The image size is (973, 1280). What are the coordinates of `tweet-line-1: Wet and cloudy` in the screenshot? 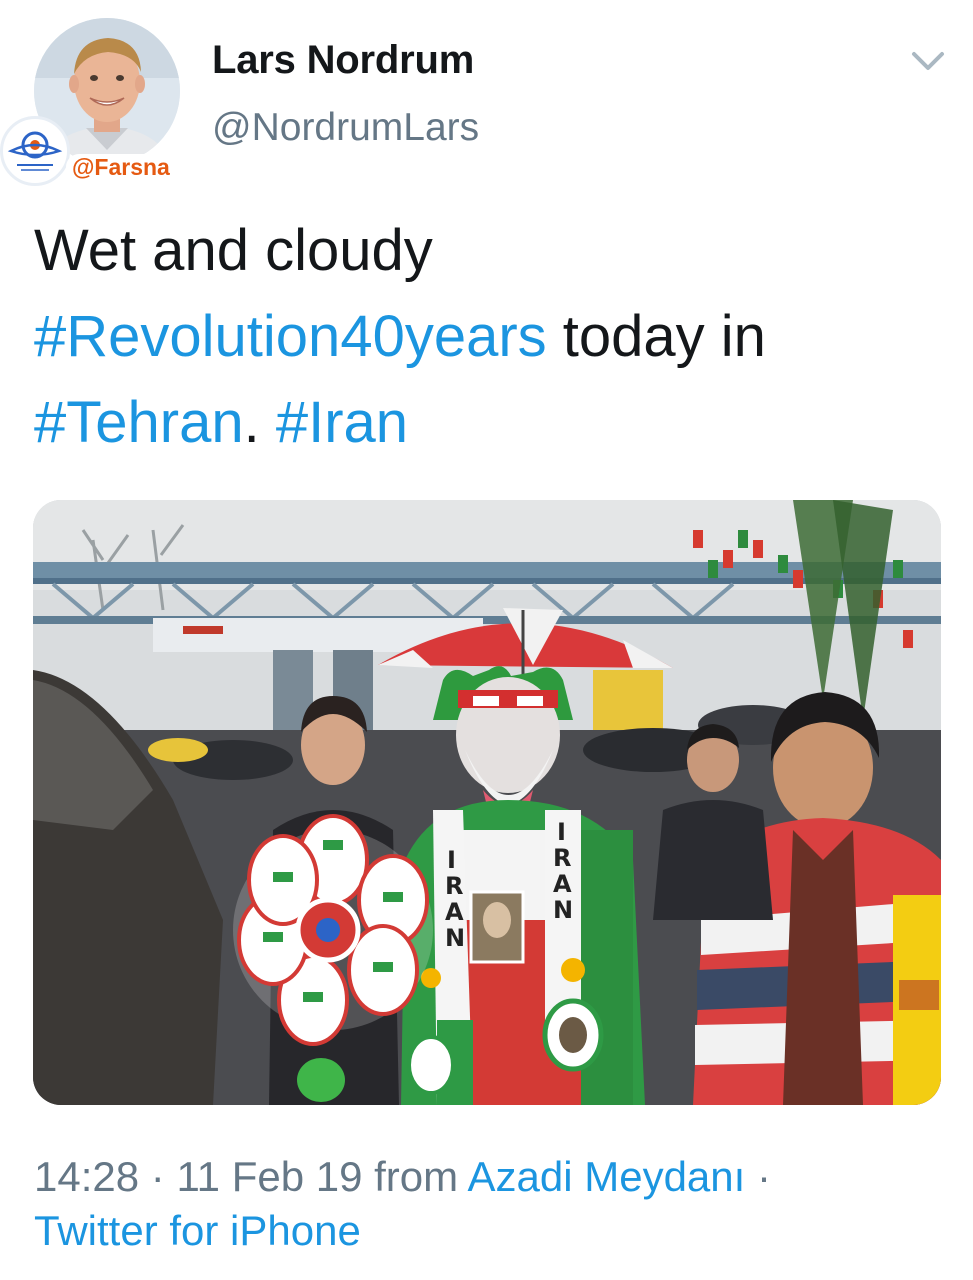 It's located at (233, 250).